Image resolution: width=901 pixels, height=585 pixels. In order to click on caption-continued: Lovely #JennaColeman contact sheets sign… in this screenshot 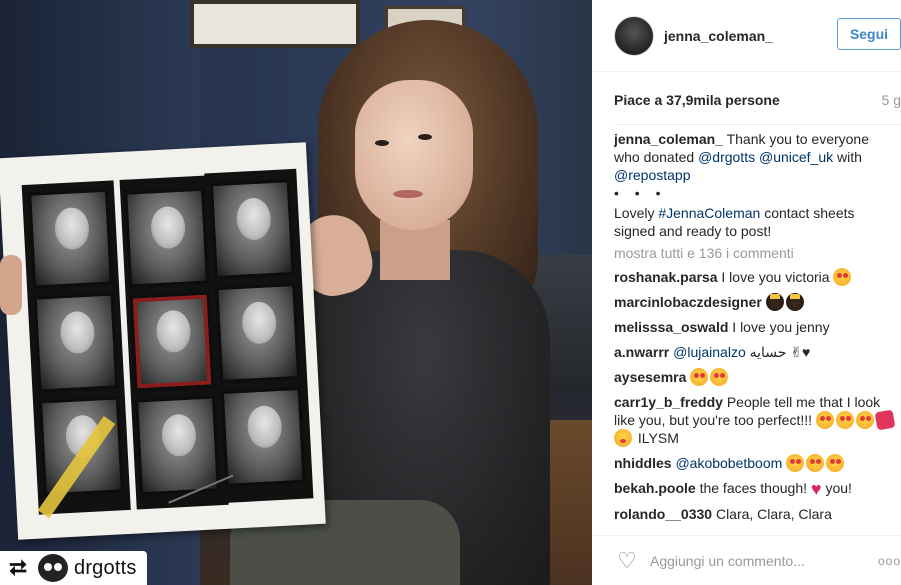, I will do `click(755, 222)`.